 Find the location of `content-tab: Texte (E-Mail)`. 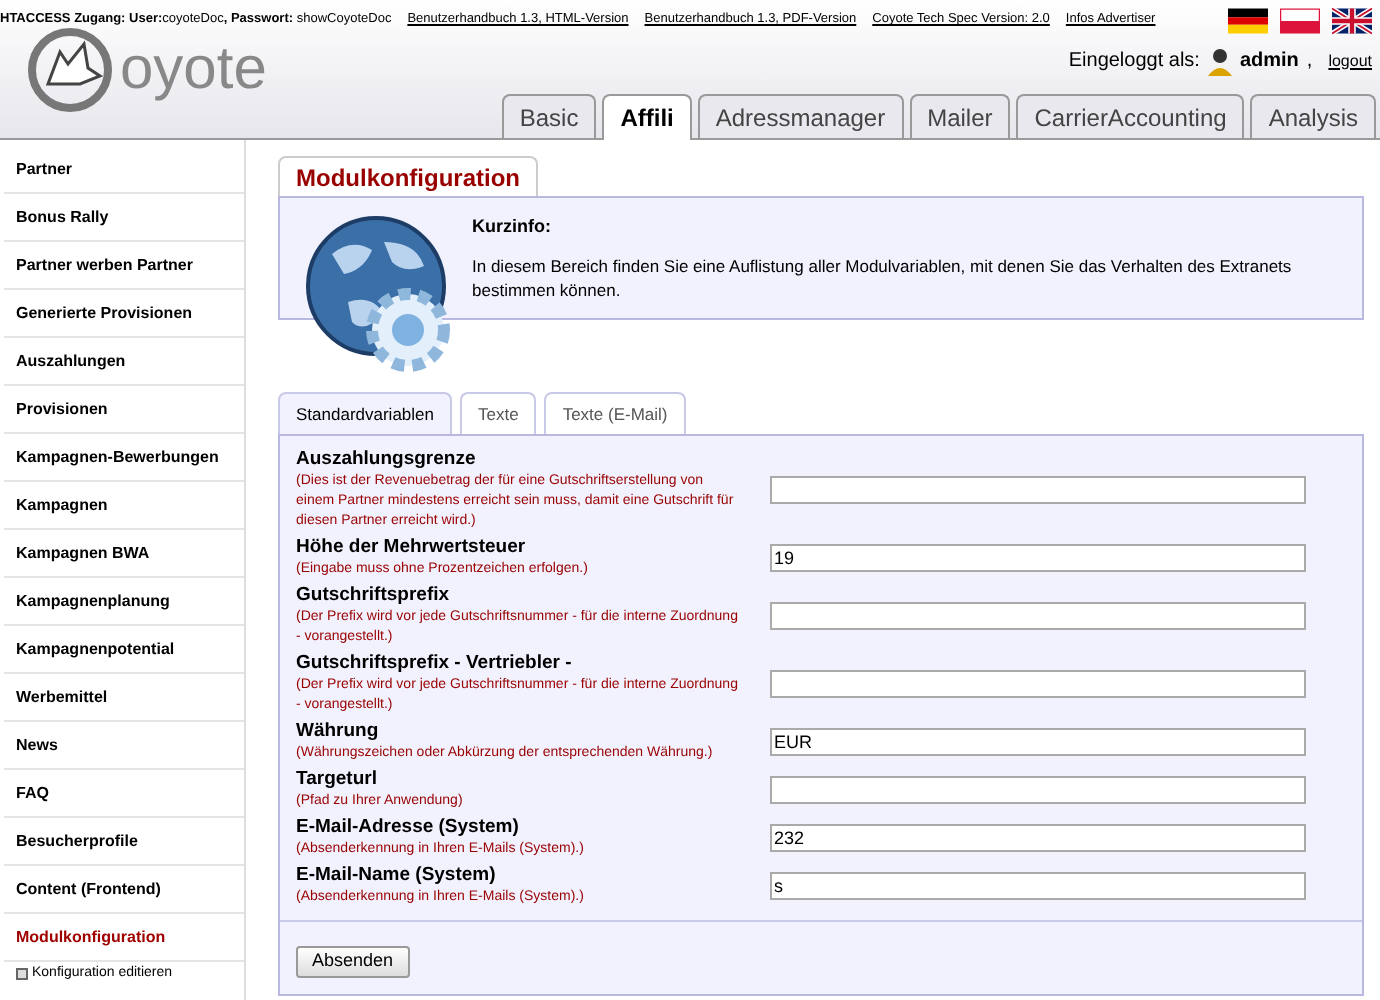

content-tab: Texte (E-Mail) is located at coordinates (615, 413).